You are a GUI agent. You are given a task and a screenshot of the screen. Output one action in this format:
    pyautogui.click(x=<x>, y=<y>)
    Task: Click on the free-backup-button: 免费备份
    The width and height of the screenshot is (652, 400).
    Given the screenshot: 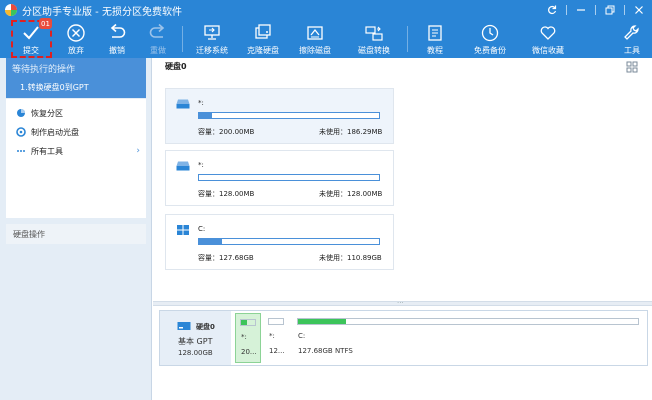 What is the action you would take?
    pyautogui.click(x=490, y=39)
    